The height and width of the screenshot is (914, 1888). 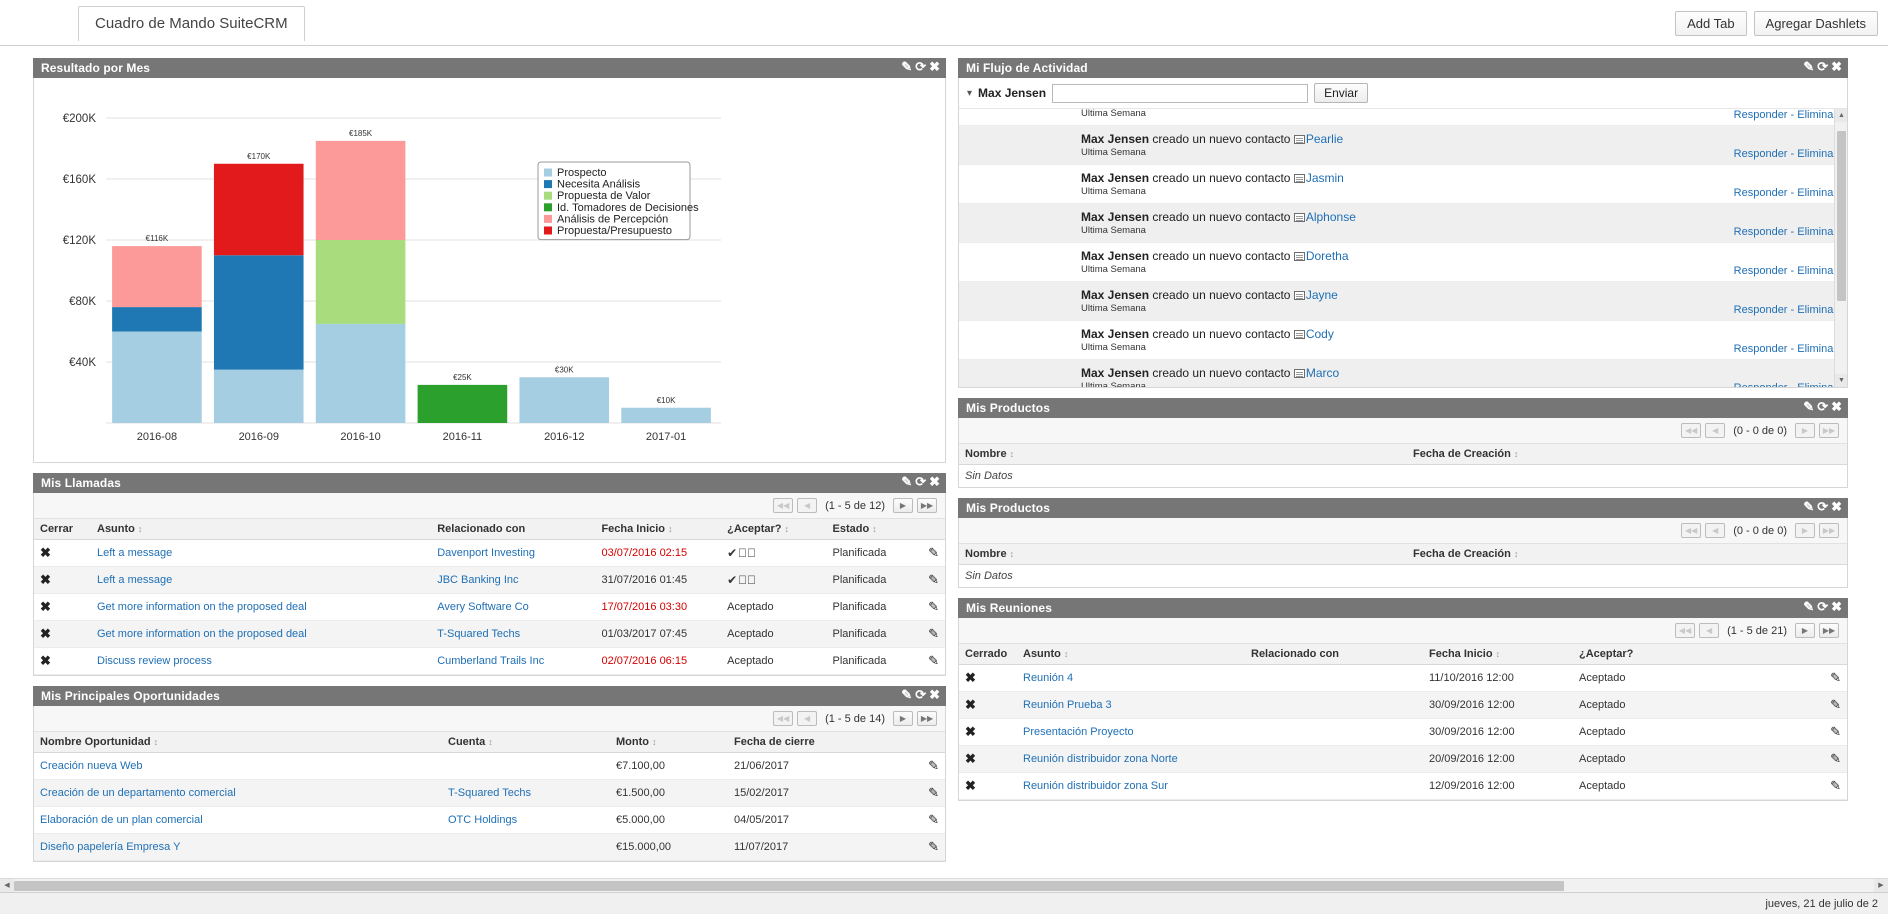 What do you see at coordinates (1067, 705) in the screenshot?
I see `meeting-subject-link: Reunión Prueba 3` at bounding box center [1067, 705].